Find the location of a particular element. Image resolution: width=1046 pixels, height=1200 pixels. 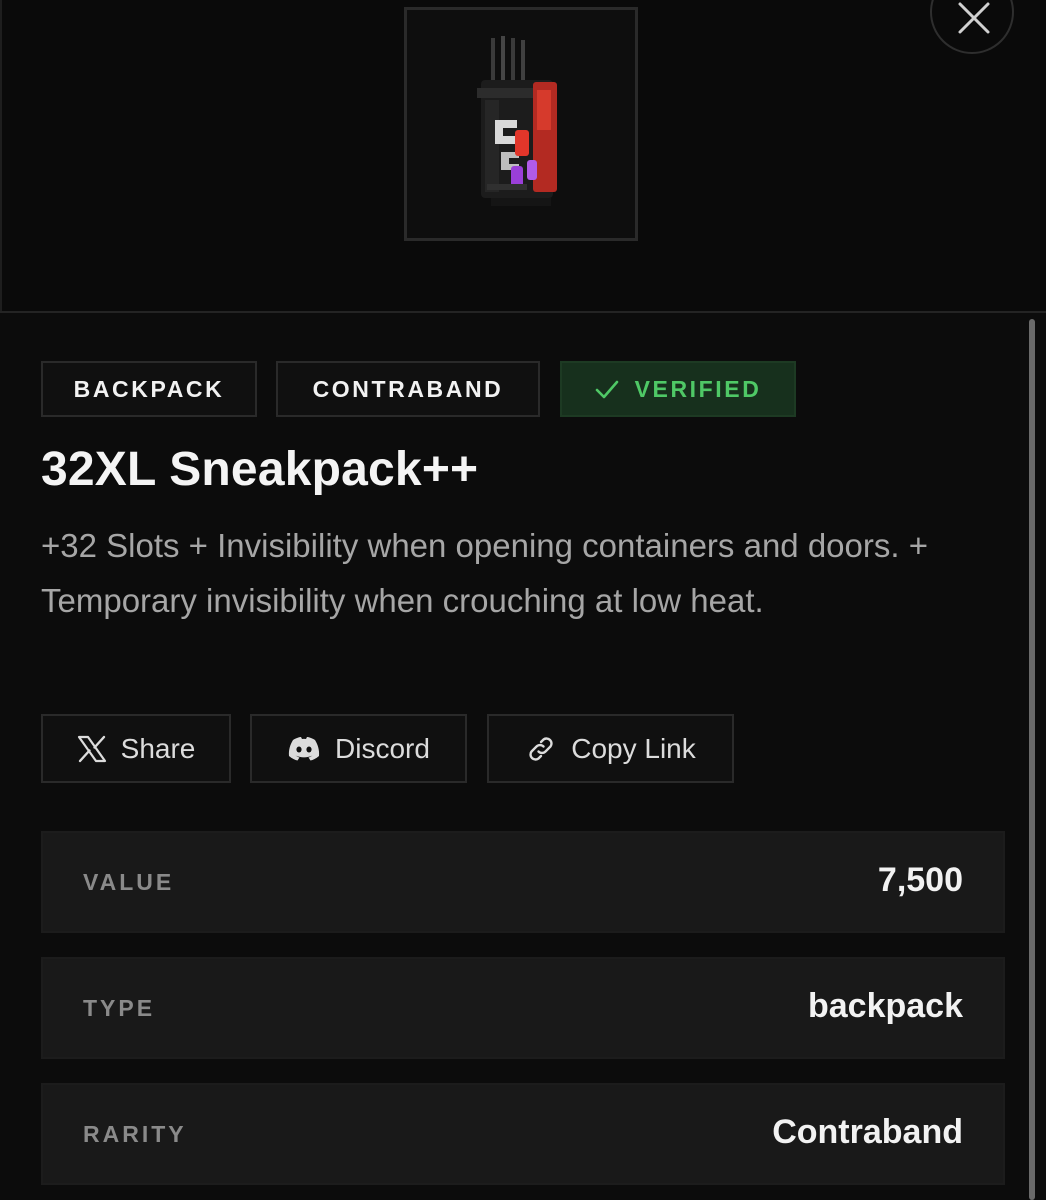

close-button is located at coordinates (972, 27).